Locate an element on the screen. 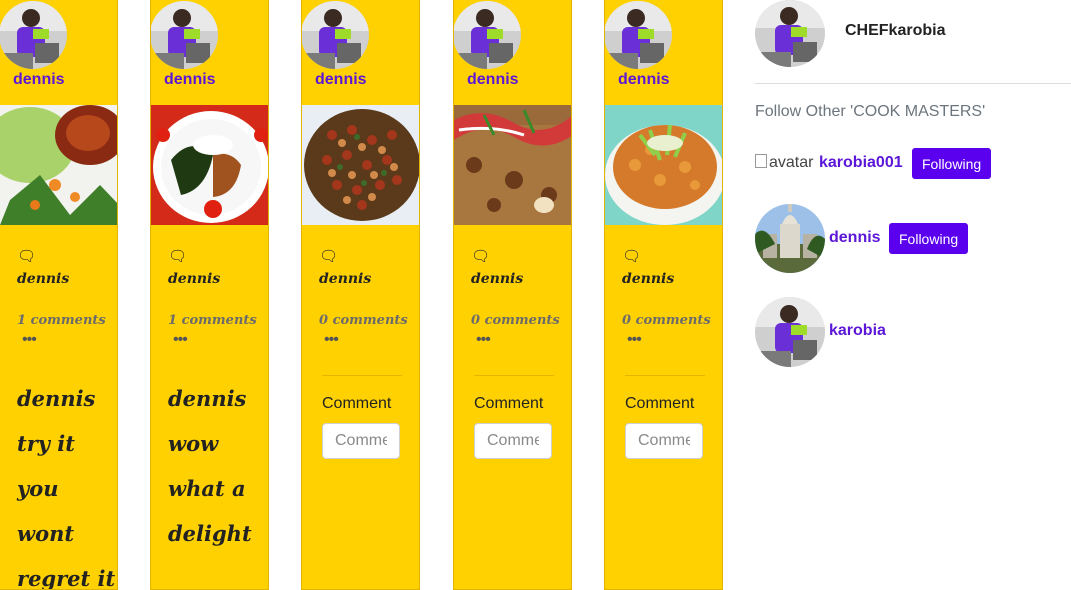 The image size is (1071, 590). caption-line: delight is located at coordinates (210, 533).